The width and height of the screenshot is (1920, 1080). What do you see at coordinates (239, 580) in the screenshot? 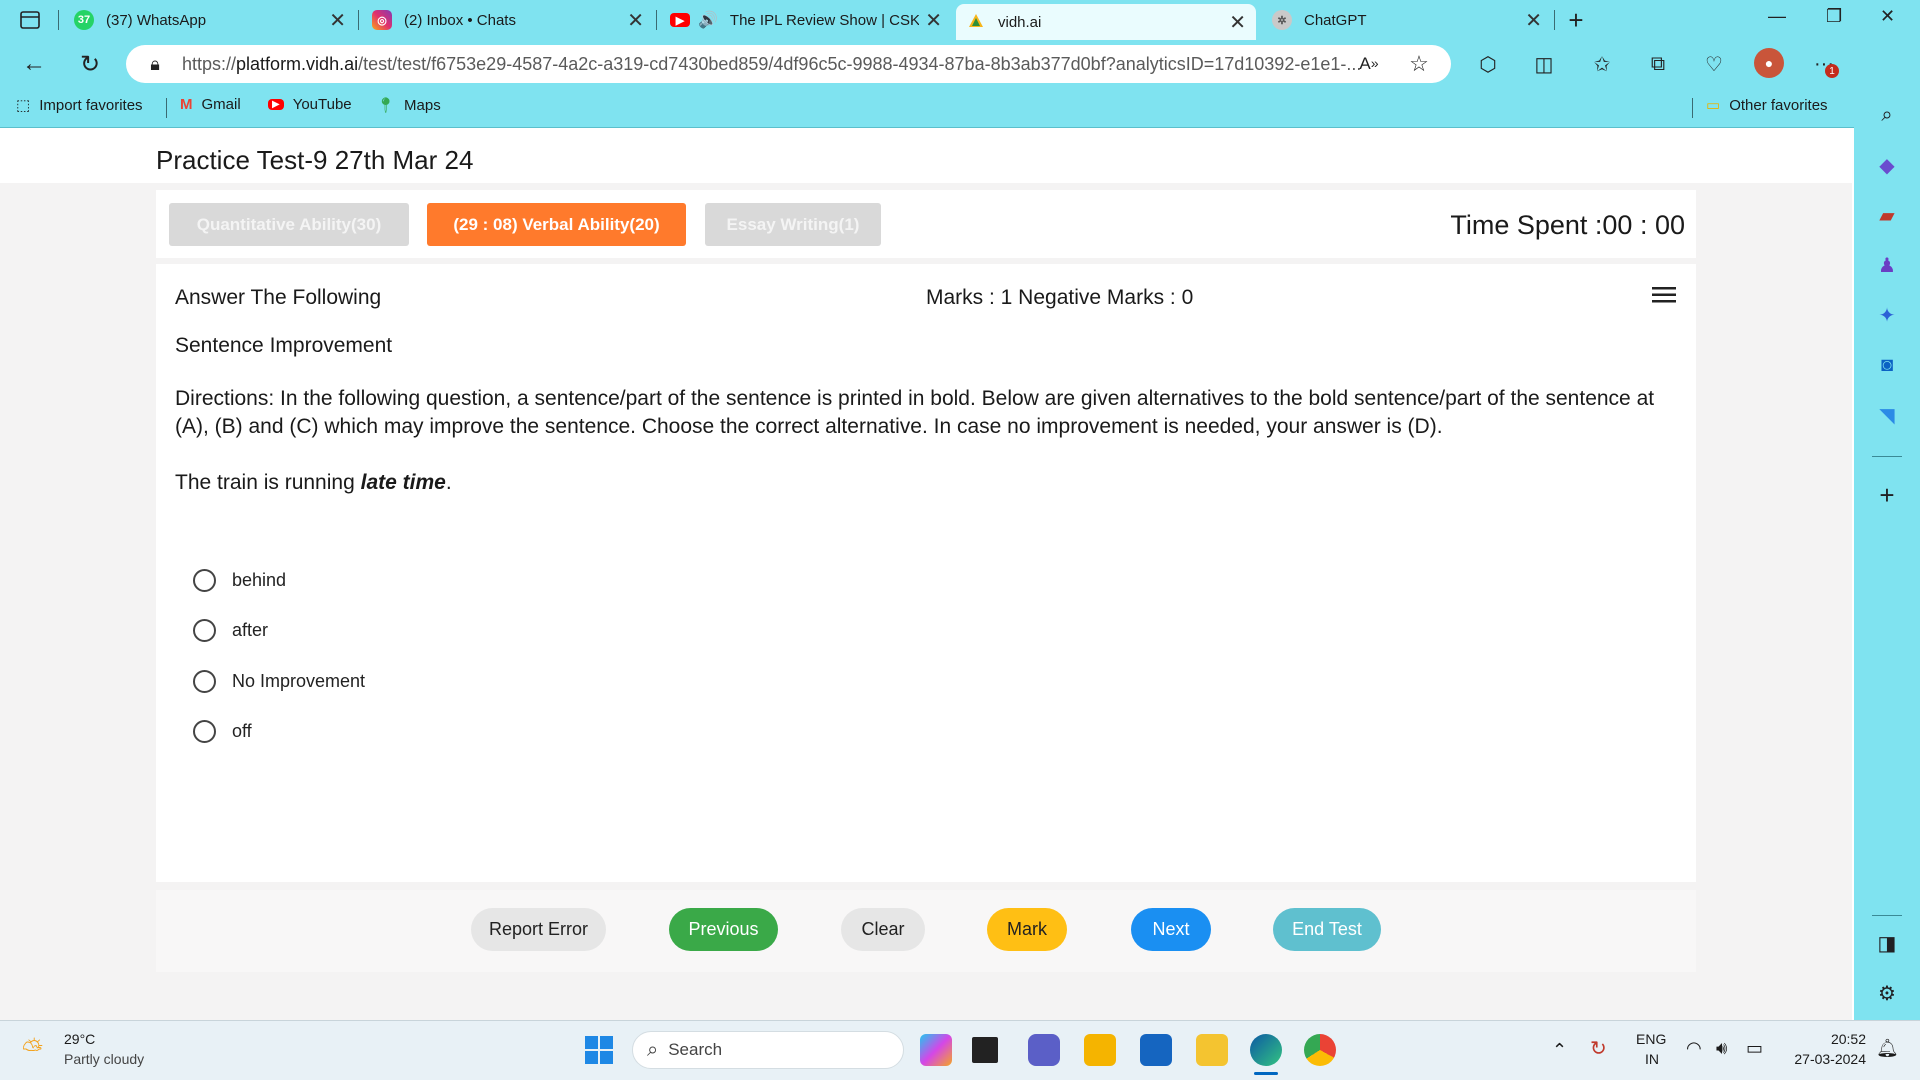
I see `option-a: behind` at bounding box center [239, 580].